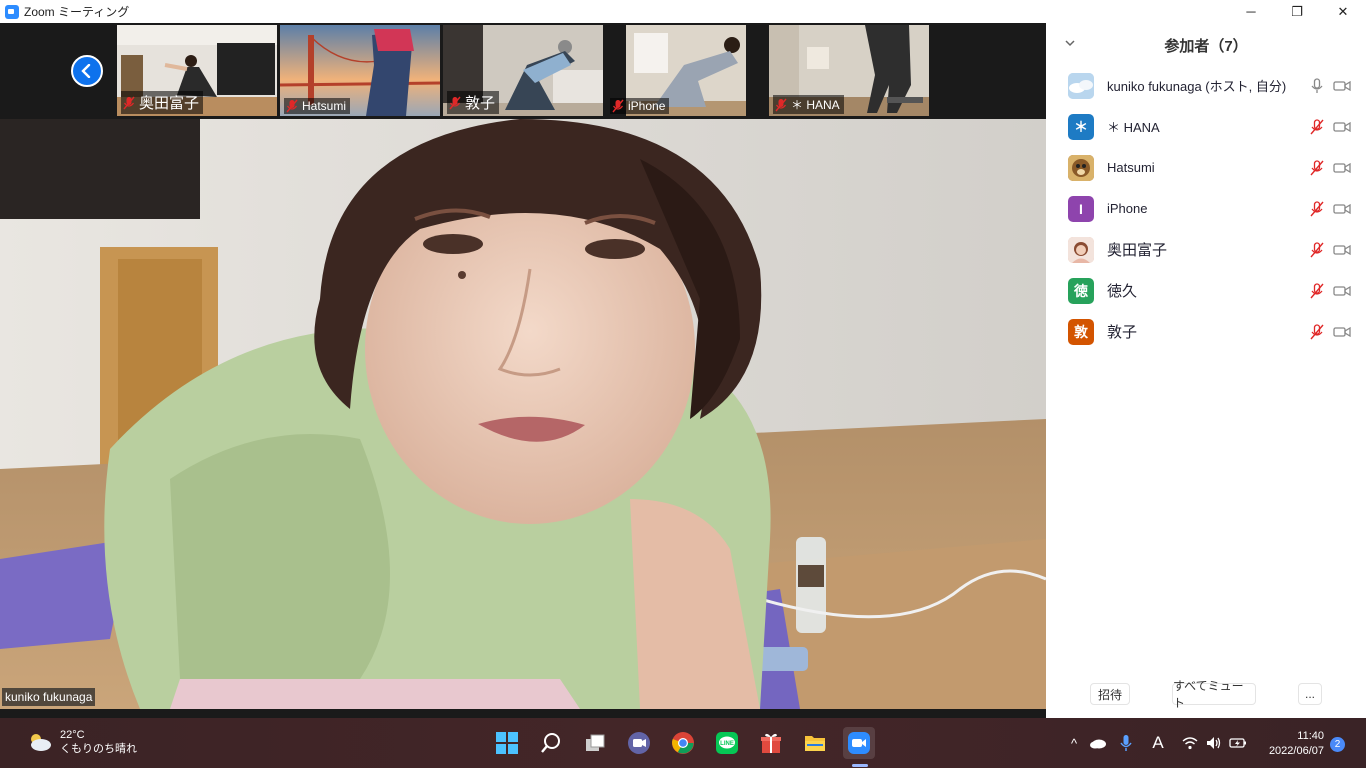  I want to click on file-explorer-button, so click(815, 743).